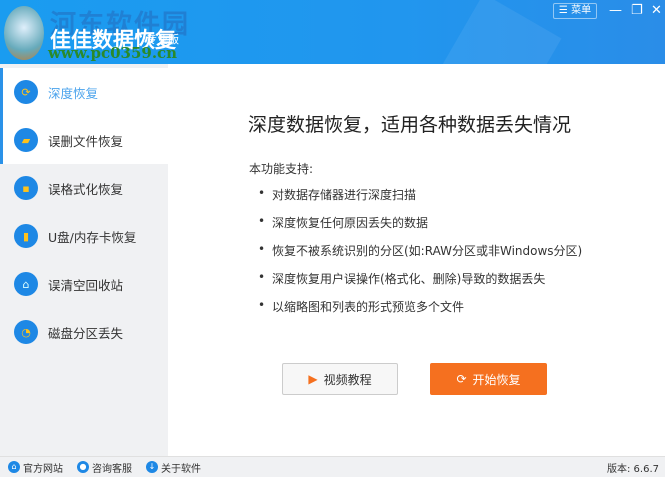 Image resolution: width=665 pixels, height=477 pixels. What do you see at coordinates (344, 195) in the screenshot?
I see `list-item-text: 对数据存储器进行深度扫描` at bounding box center [344, 195].